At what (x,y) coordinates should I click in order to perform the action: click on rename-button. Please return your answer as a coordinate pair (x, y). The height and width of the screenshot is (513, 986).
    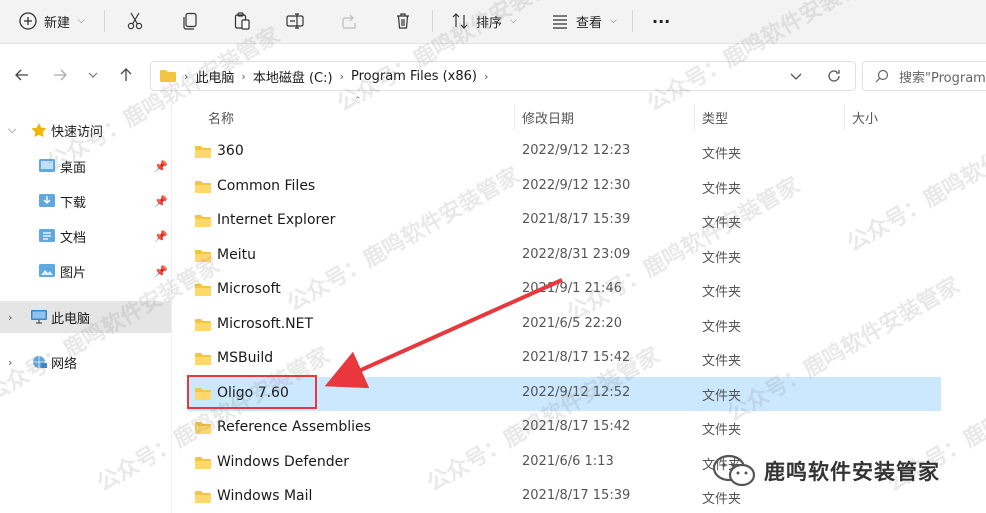
    Looking at the image, I should click on (295, 21).